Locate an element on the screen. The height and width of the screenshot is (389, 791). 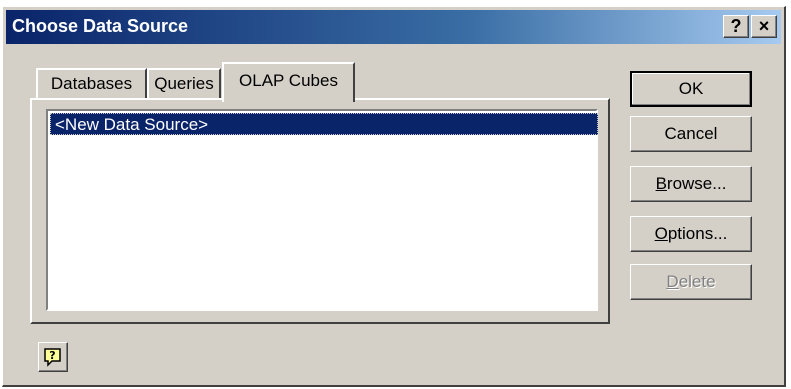
help-question-icon: ? is located at coordinates (52, 357).